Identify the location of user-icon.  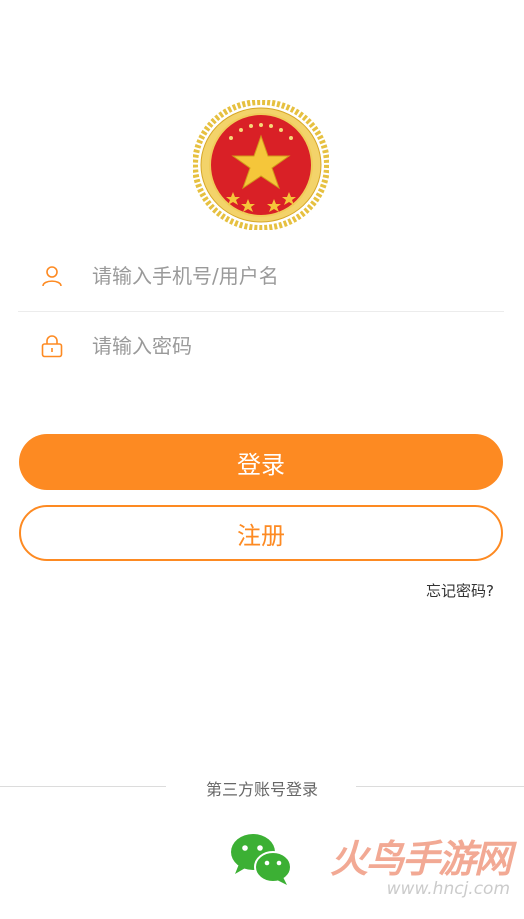
(52, 276).